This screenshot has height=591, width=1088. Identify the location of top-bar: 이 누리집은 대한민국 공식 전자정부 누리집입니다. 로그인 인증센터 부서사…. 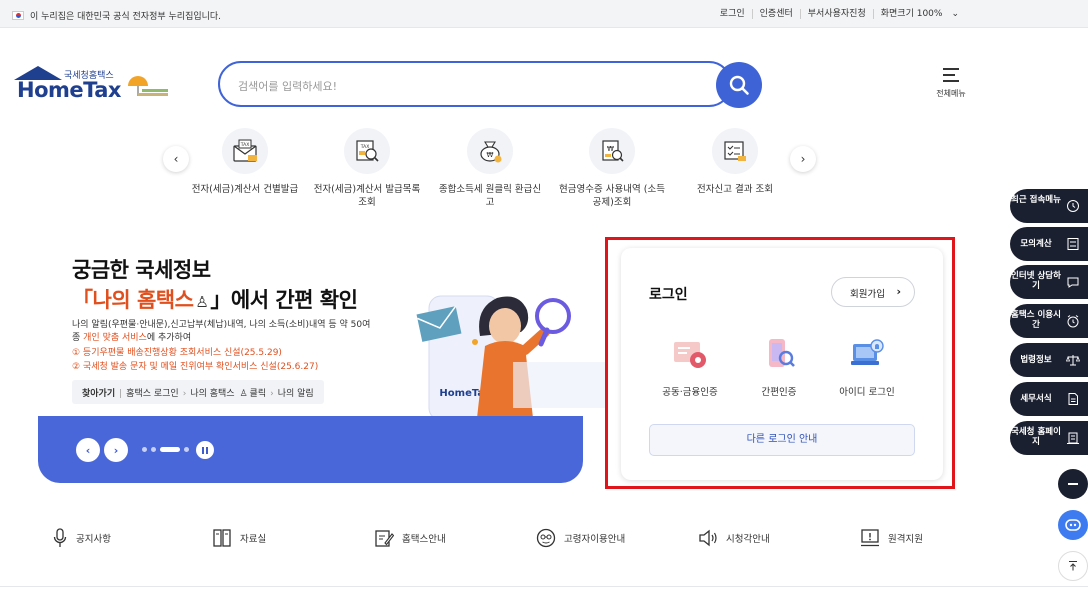
(544, 14).